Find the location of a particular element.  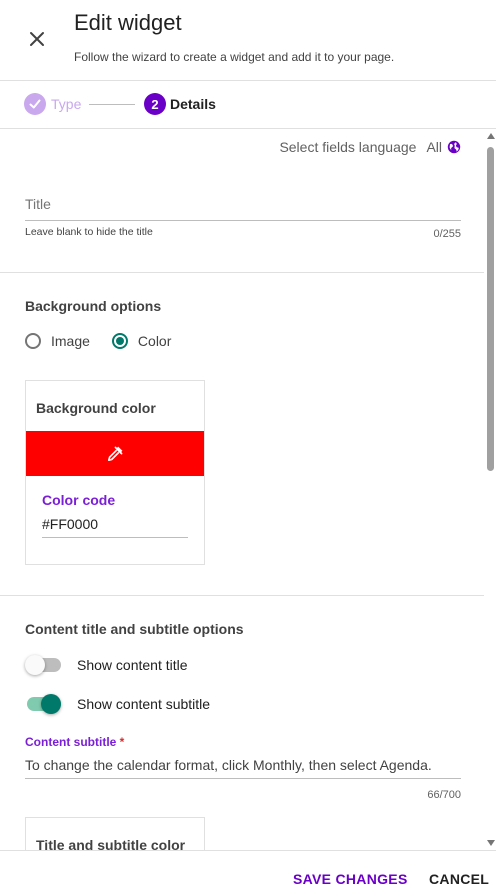

show-content-title-toggle is located at coordinates (43, 665).